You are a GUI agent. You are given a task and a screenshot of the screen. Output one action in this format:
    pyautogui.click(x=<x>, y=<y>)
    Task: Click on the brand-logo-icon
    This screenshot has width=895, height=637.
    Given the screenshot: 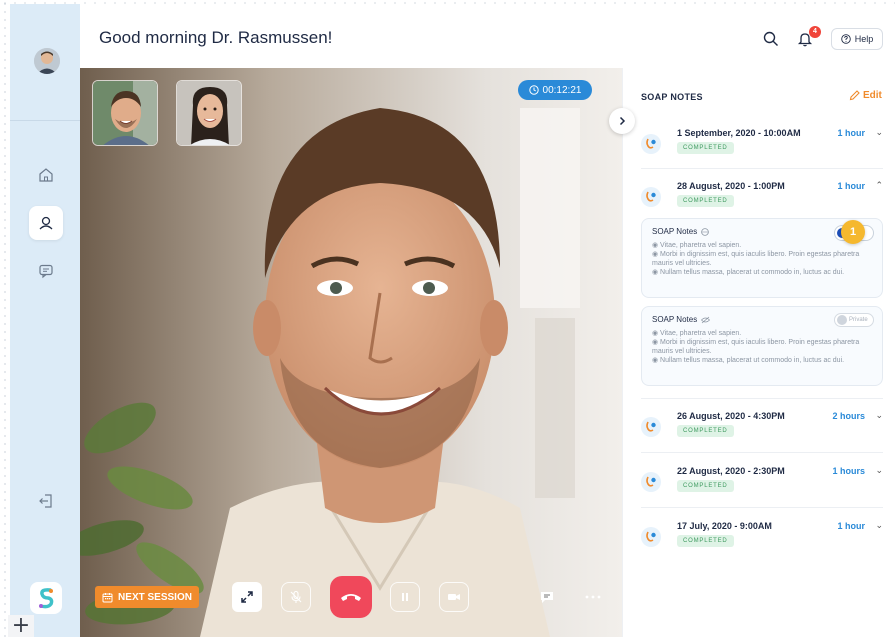 What is the action you would take?
    pyautogui.click(x=46, y=598)
    